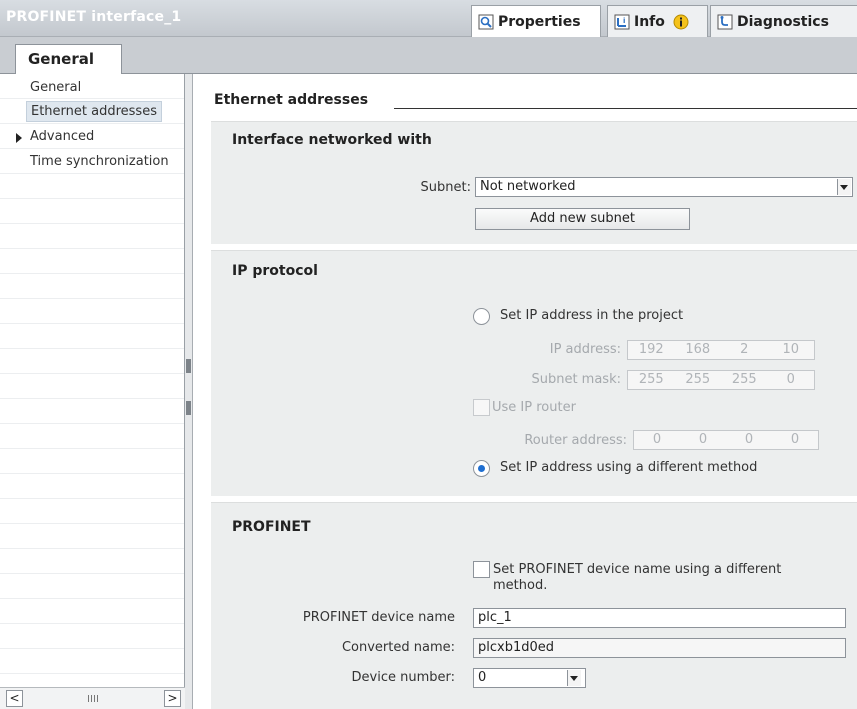 This screenshot has width=857, height=709. I want to click on ip-octet: 10, so click(791, 349).